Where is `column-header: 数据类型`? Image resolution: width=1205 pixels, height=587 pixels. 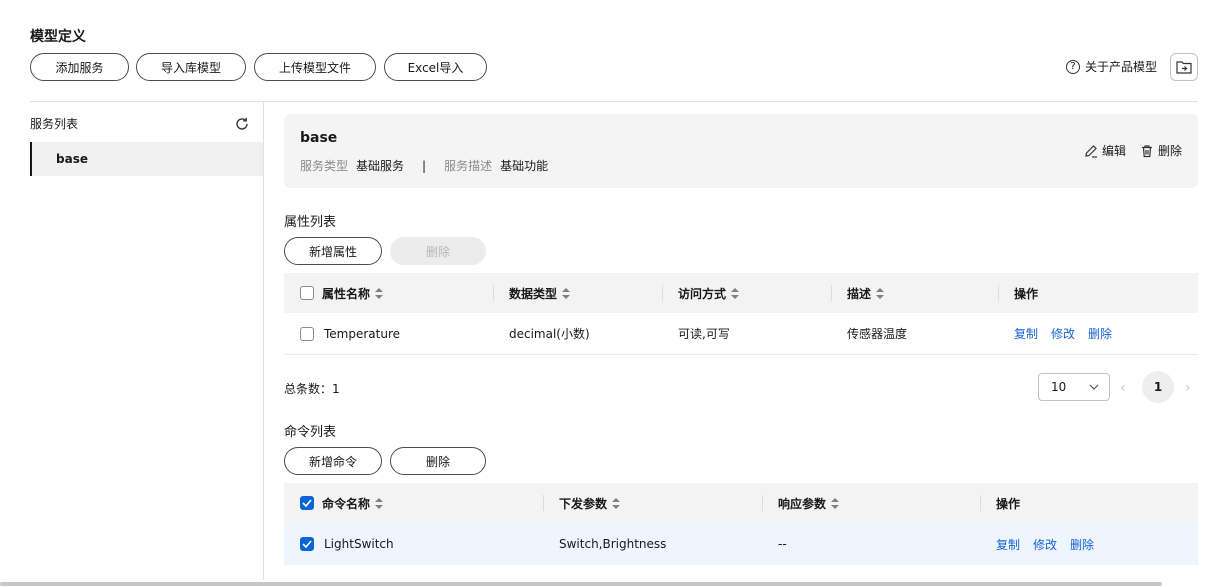
column-header: 数据类型 is located at coordinates (533, 293).